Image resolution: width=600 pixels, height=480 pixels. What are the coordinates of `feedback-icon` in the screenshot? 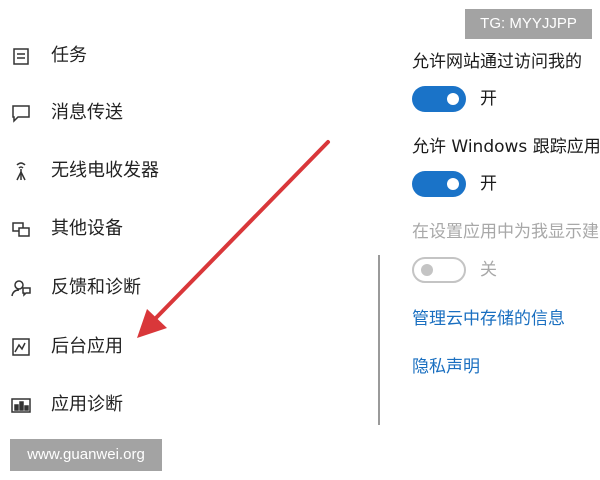 It's located at (21, 288).